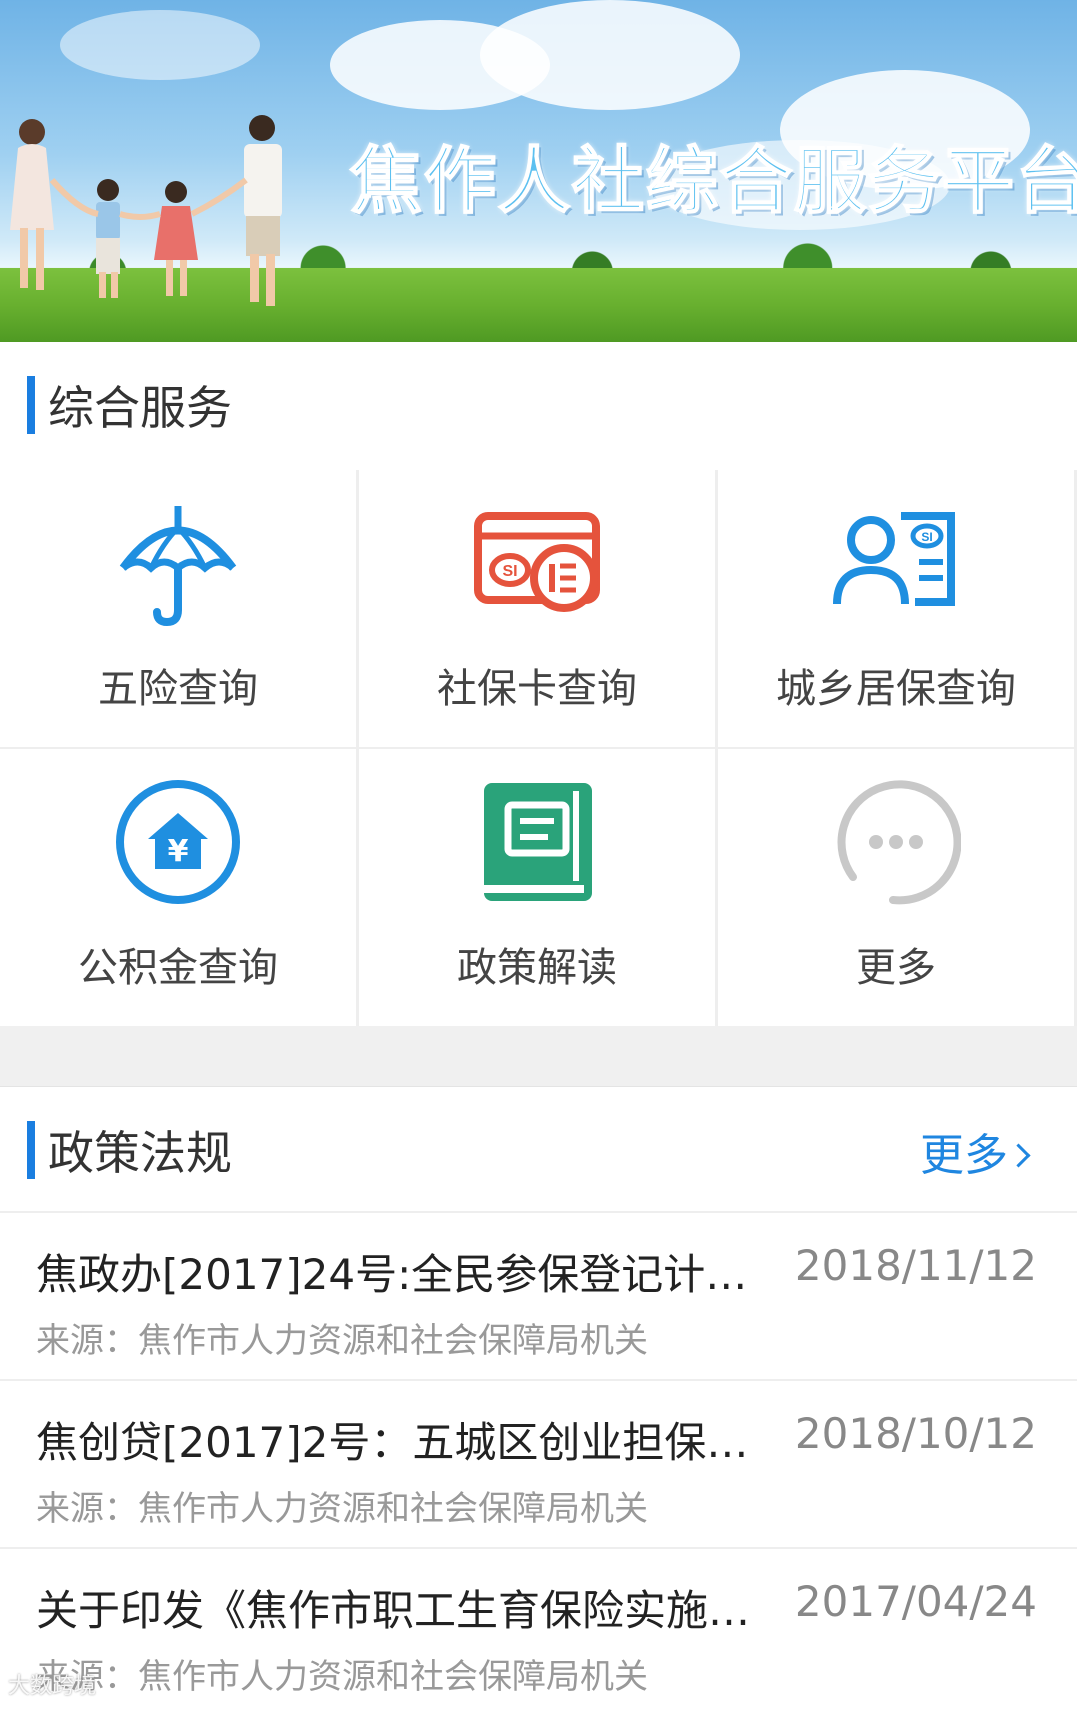 The width and height of the screenshot is (1077, 1709). Describe the element at coordinates (52, 1686) in the screenshot. I see `watermark: 大数跨境` at that location.